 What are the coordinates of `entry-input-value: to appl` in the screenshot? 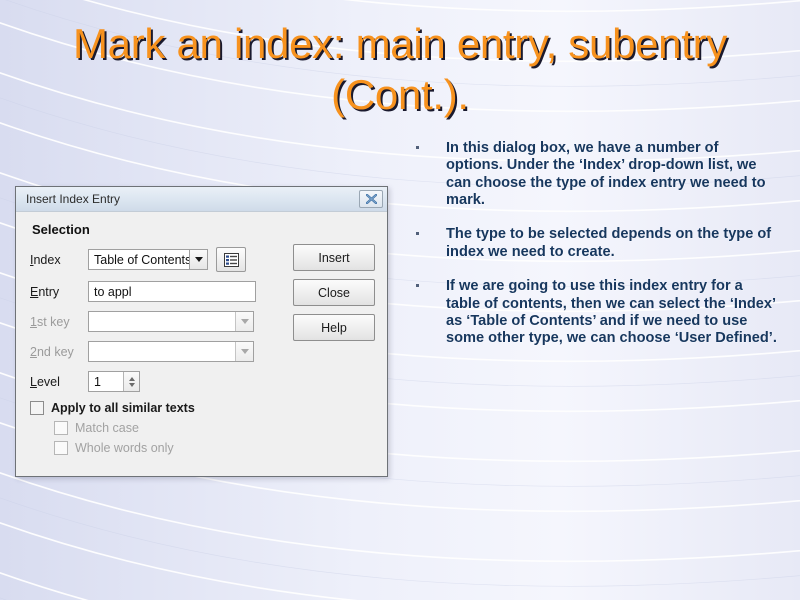 It's located at (113, 291).